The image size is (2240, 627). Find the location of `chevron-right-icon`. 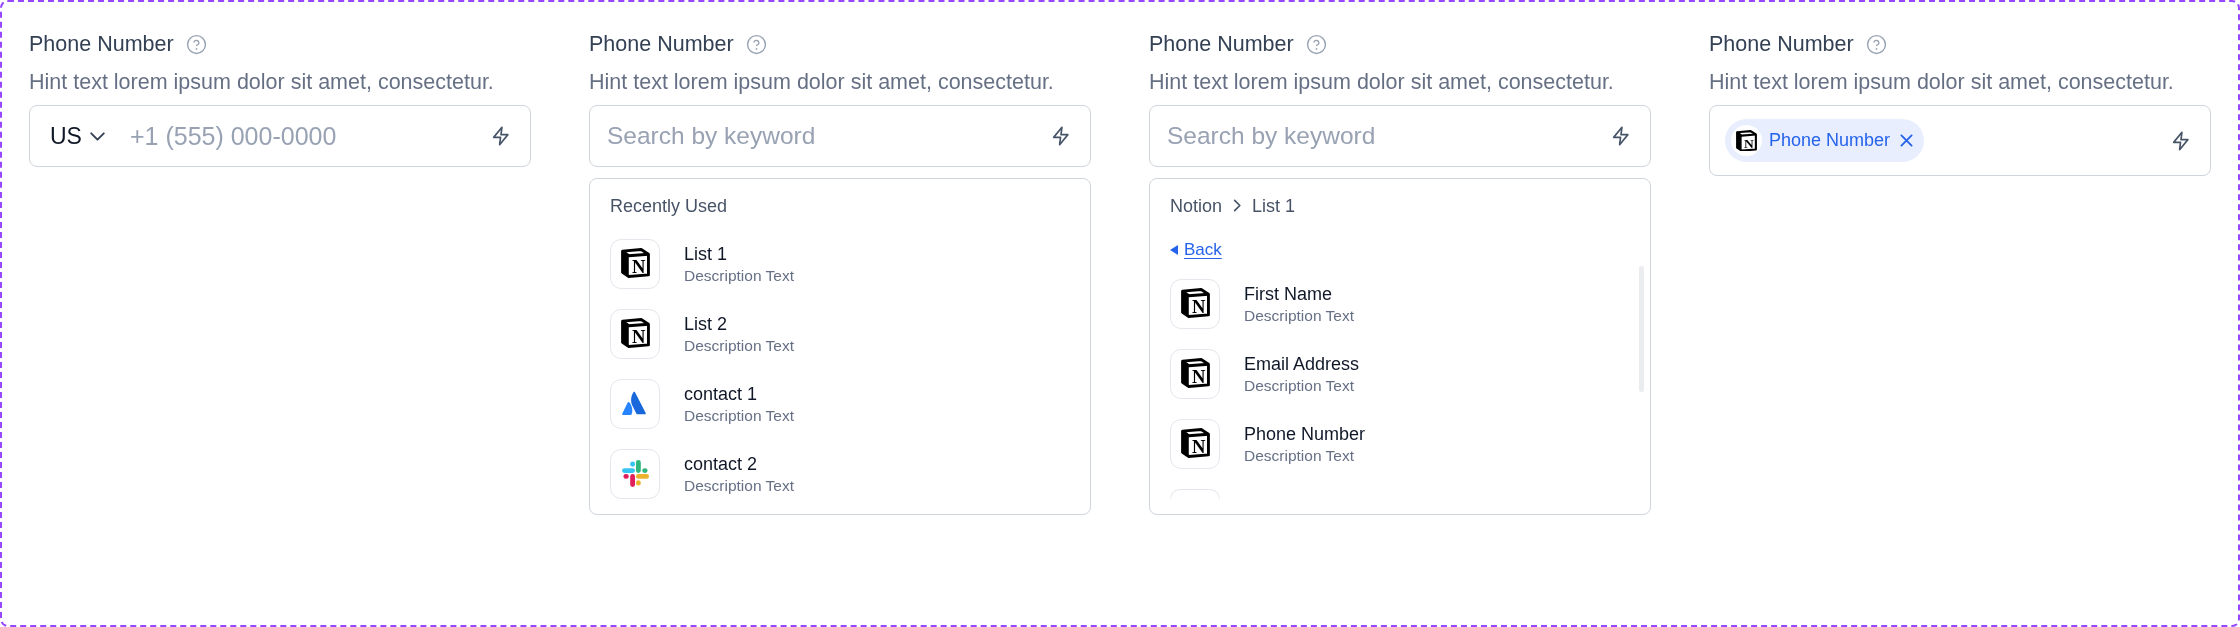

chevron-right-icon is located at coordinates (1237, 205).